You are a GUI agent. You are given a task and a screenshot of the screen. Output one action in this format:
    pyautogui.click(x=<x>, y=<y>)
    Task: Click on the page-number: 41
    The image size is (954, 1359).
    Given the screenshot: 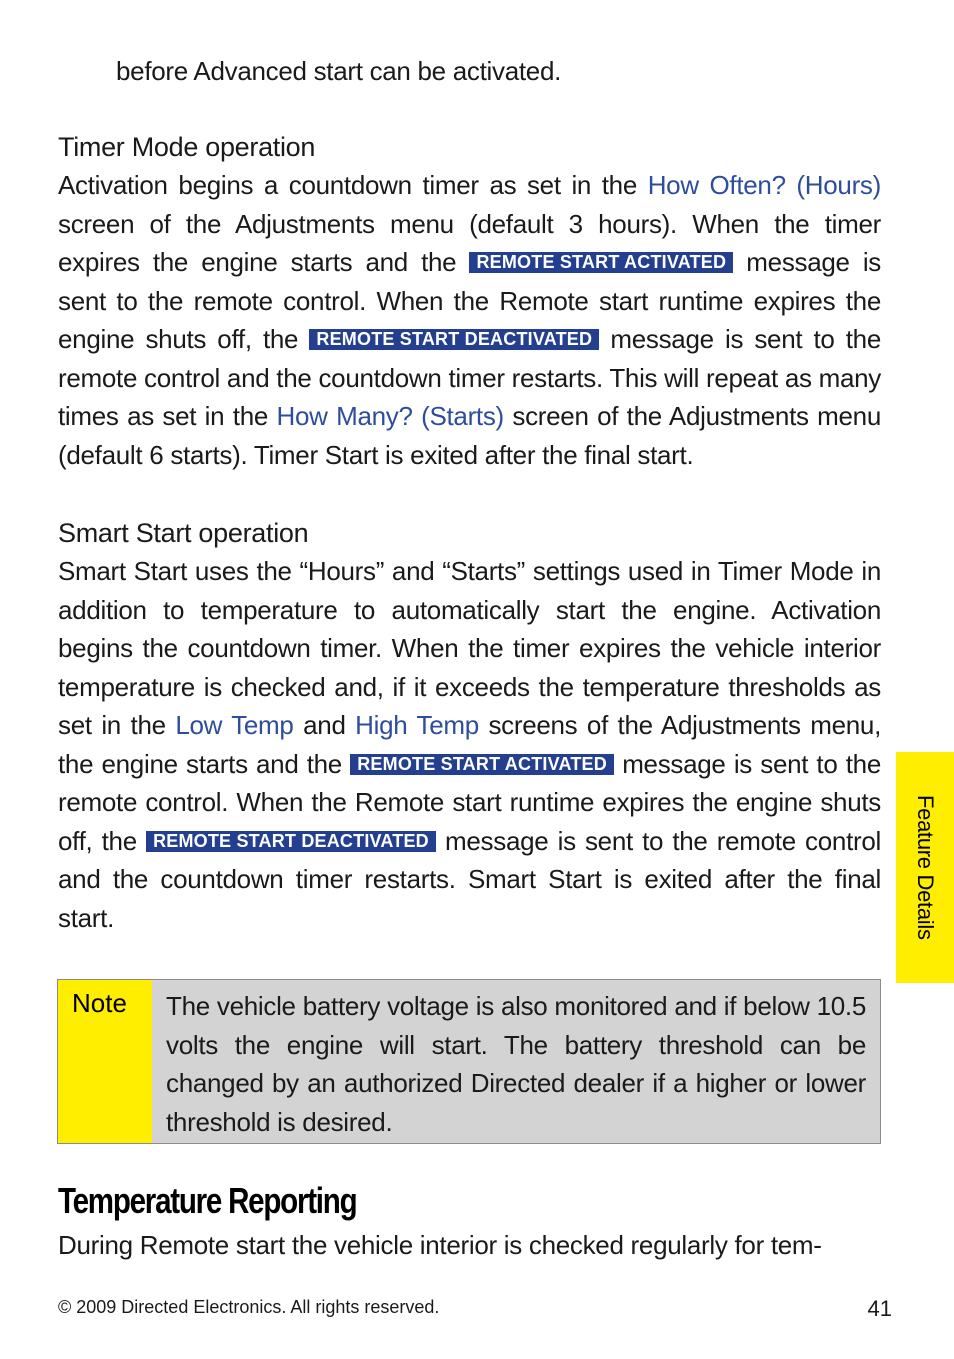 What is the action you would take?
    pyautogui.click(x=879, y=1308)
    